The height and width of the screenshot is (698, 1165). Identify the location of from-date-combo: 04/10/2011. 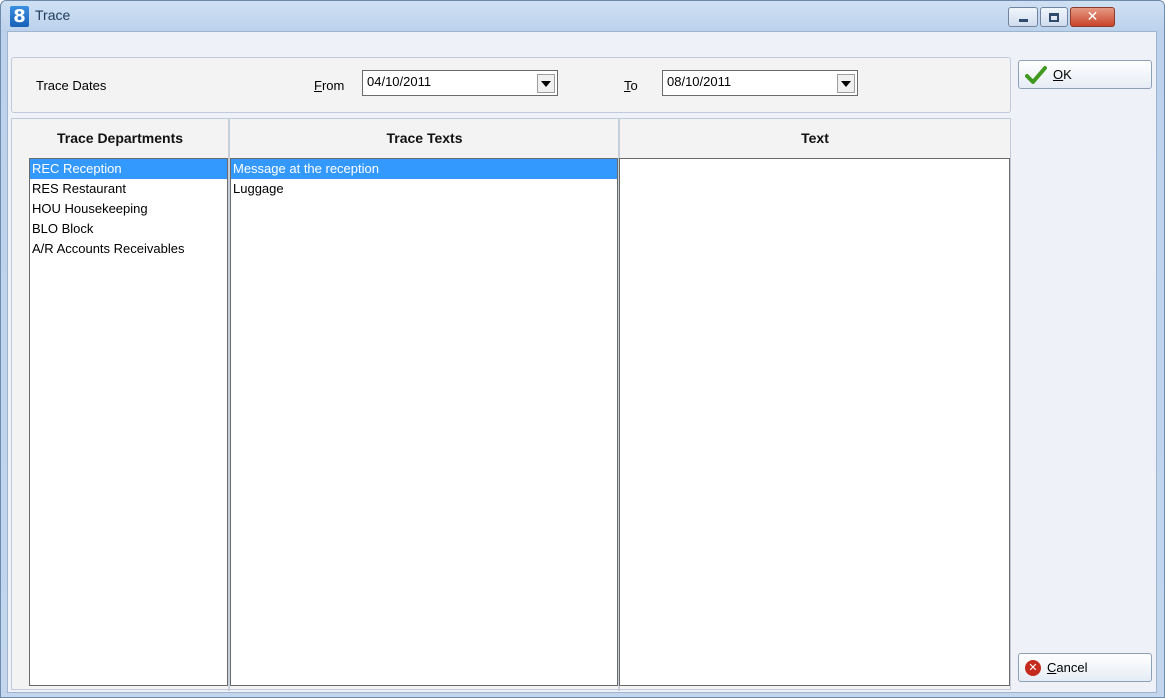
(460, 83).